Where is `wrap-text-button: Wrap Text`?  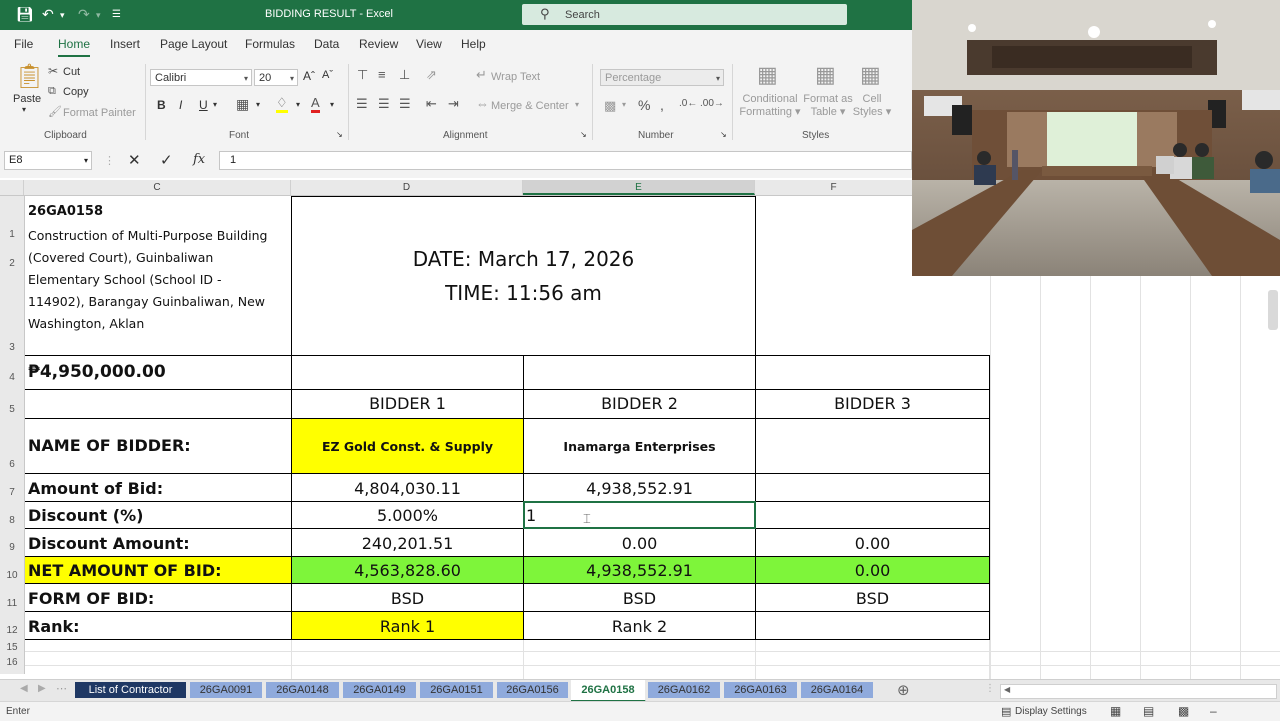 wrap-text-button: Wrap Text is located at coordinates (515, 77).